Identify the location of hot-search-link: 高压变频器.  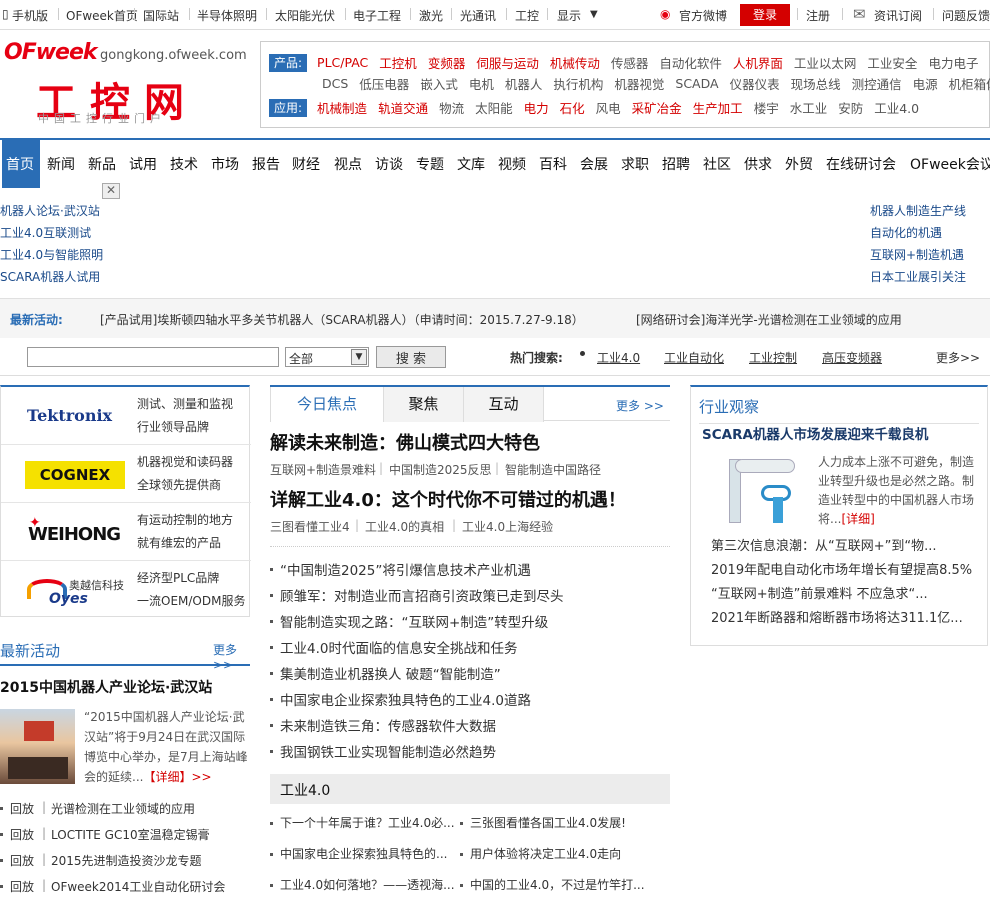
(852, 357).